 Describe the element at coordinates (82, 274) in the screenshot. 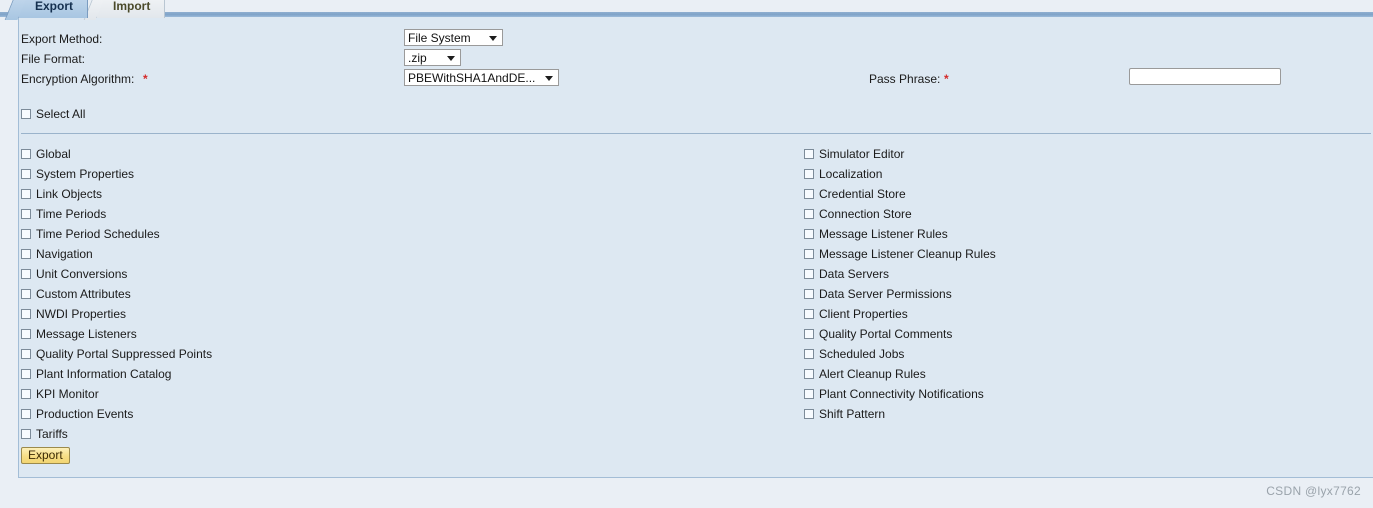

I see `checkbox-item-label: Unit Conversions` at that location.